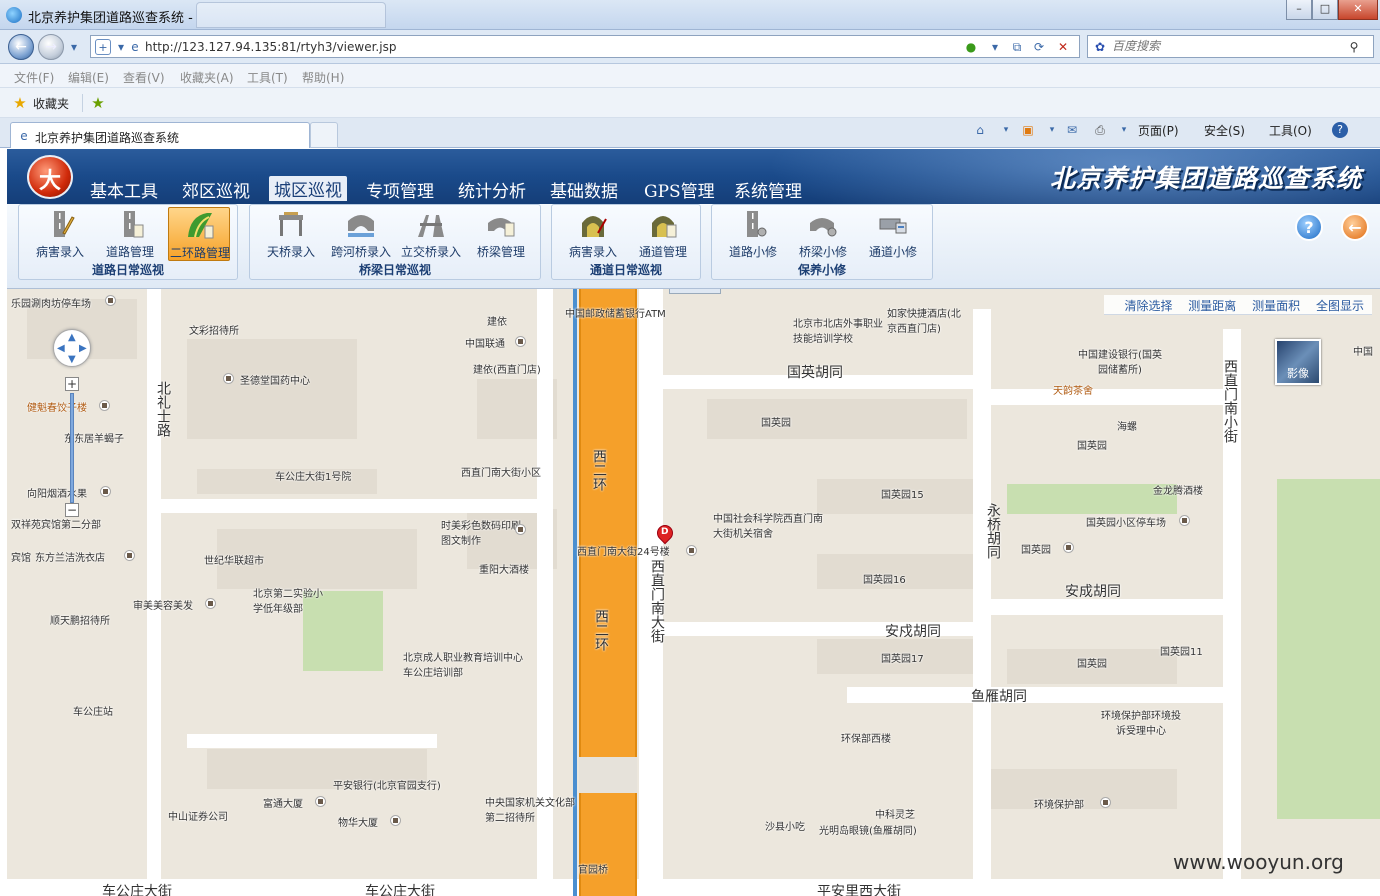 This screenshot has width=1380, height=896. Describe the element at coordinates (163, 604) in the screenshot. I see `poi-label: 审美美容美发` at that location.